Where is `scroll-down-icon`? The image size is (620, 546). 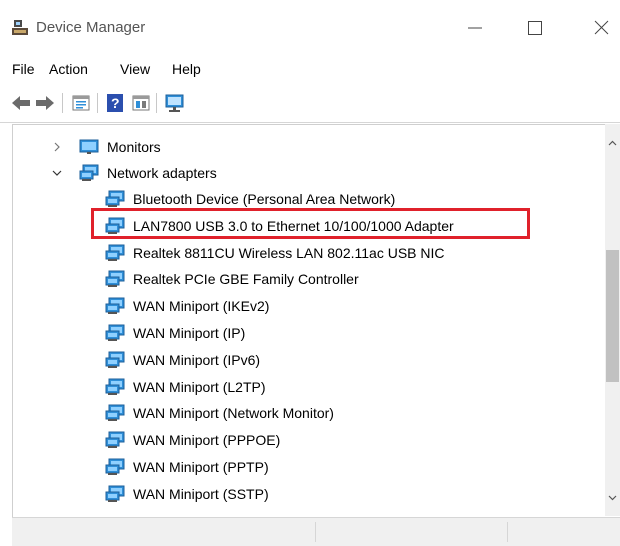
scroll-down-icon is located at coordinates (612, 497).